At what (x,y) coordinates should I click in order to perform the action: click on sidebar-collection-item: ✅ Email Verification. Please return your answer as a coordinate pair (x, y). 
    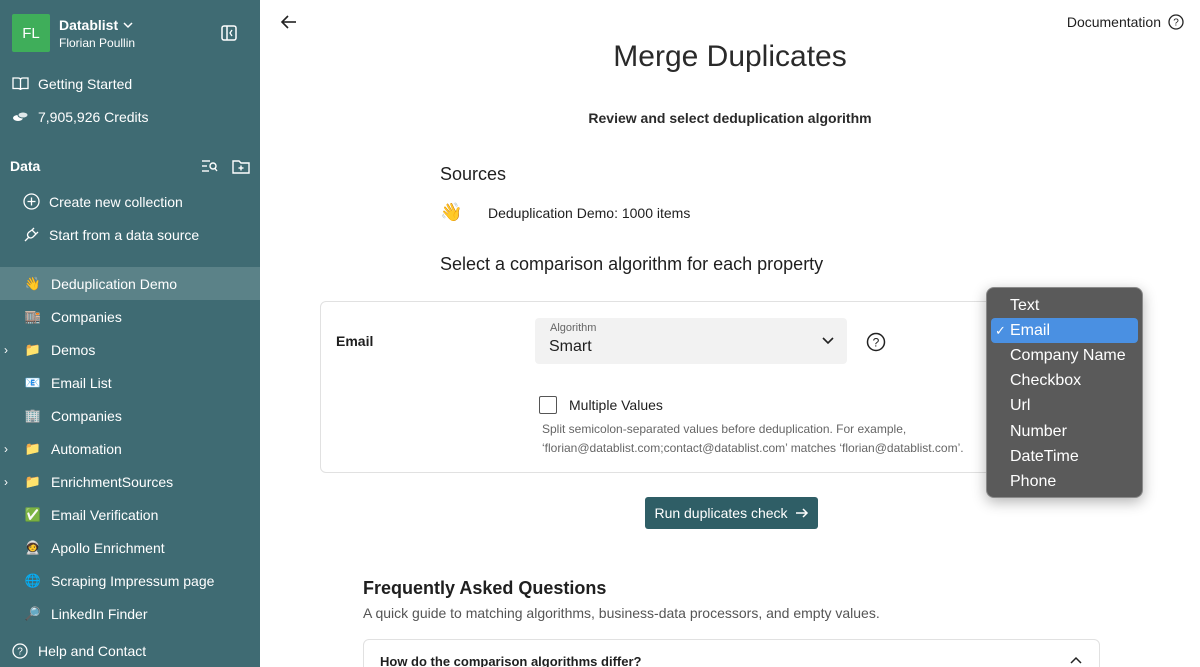
    Looking at the image, I should click on (130, 514).